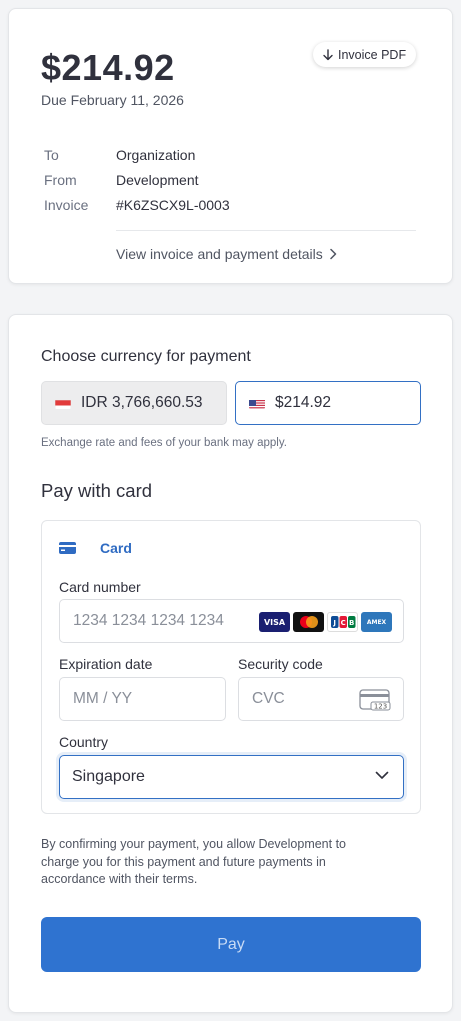 This screenshot has height=1021, width=461. I want to click on currency-section-title: Choose currency for payment, so click(146, 356).